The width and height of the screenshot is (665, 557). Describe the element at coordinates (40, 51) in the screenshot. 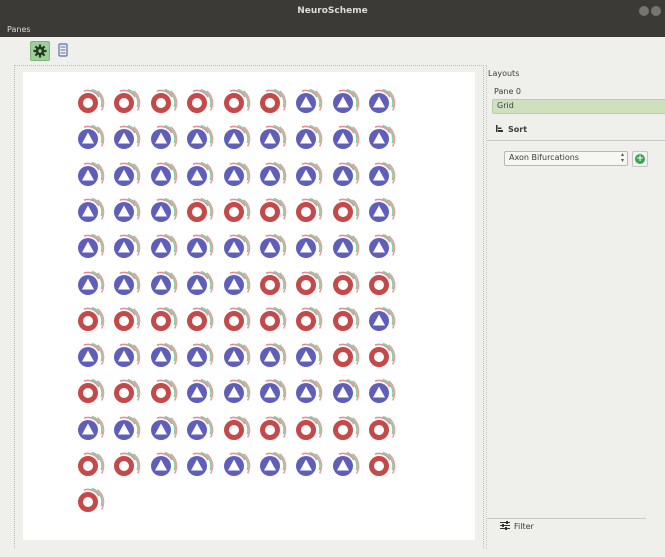

I see `settings-button` at that location.